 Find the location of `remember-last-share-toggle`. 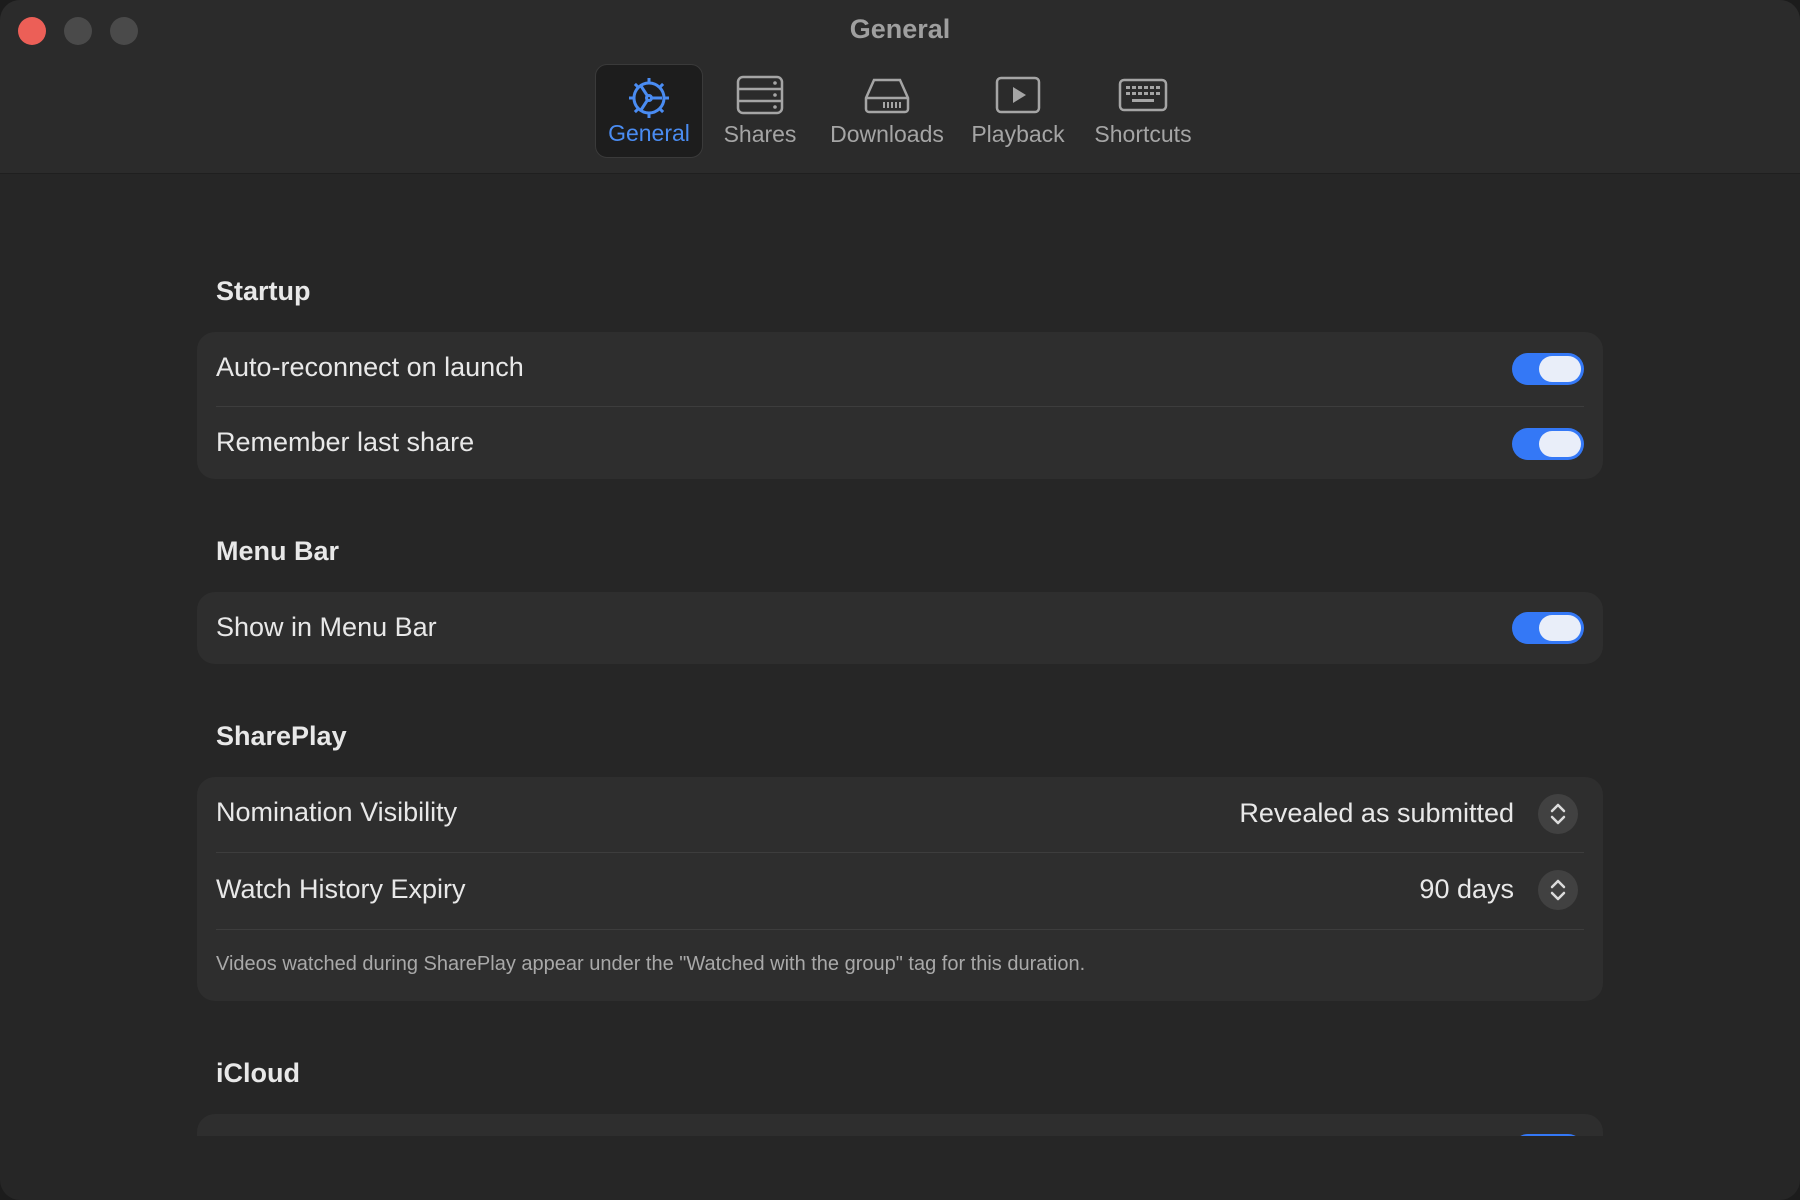

remember-last-share-toggle is located at coordinates (1548, 444).